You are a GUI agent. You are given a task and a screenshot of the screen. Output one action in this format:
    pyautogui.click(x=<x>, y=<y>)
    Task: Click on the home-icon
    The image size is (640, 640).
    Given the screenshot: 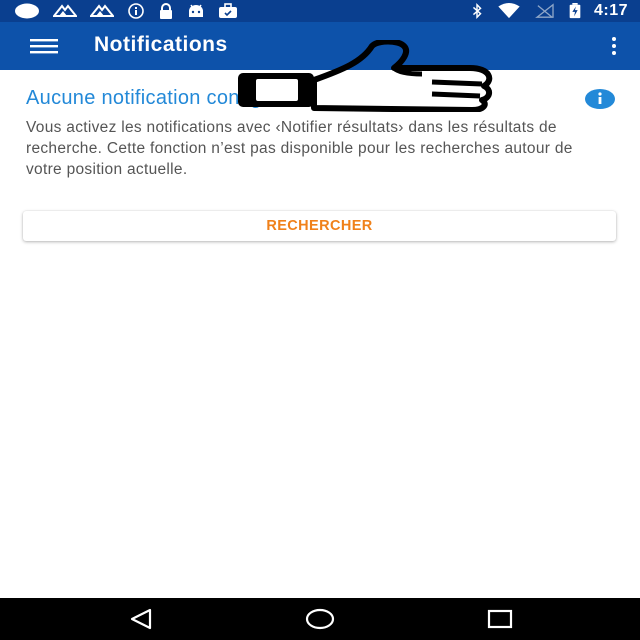 What is the action you would take?
    pyautogui.click(x=320, y=619)
    